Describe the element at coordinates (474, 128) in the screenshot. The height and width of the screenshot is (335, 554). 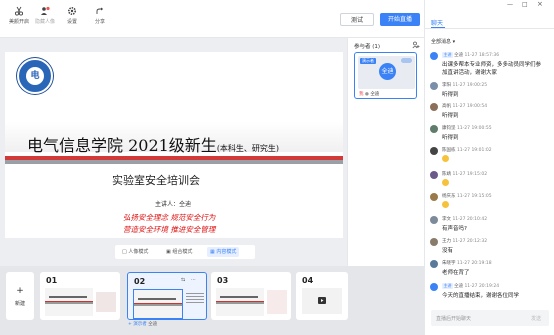
I see `message-time: 11-27 19:00:55` at that location.